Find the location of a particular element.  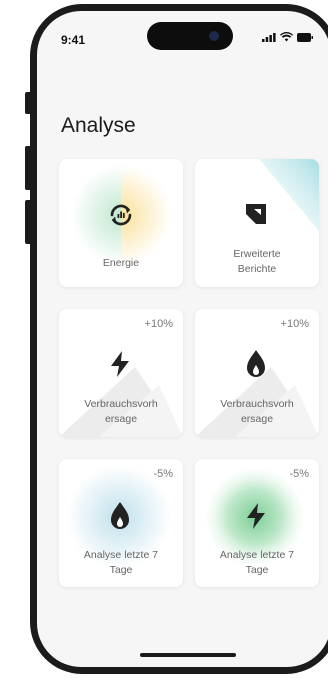

card-analyse-strom: -5% Analyse letzte 7 Tage is located at coordinates (257, 523).